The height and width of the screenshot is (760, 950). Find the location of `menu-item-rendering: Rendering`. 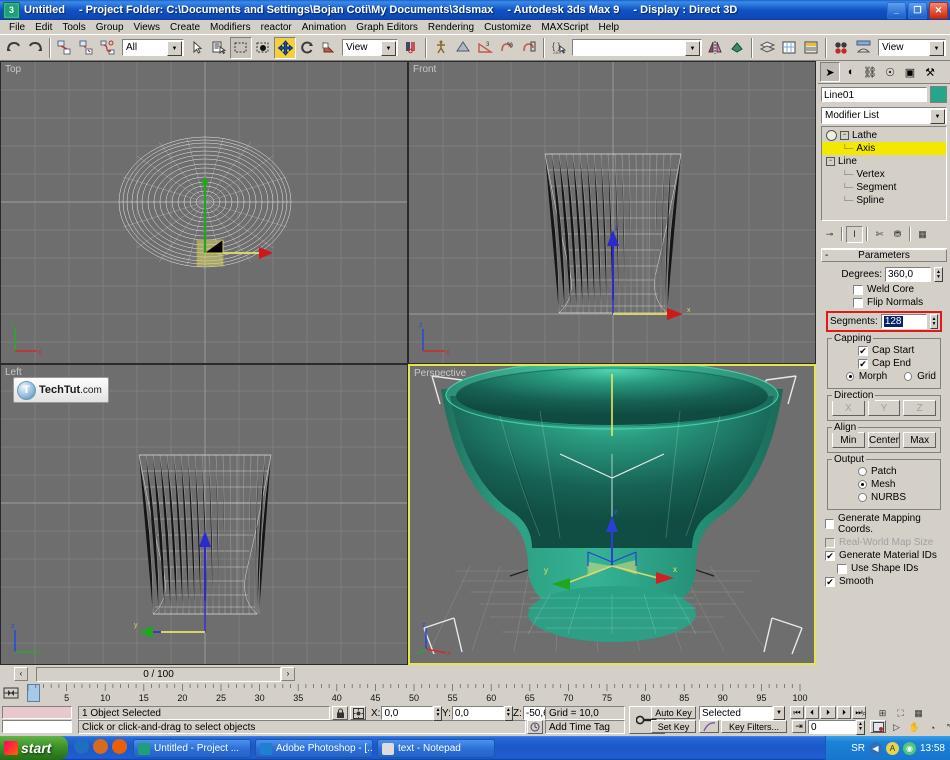

menu-item-rendering: Rendering is located at coordinates (451, 27).